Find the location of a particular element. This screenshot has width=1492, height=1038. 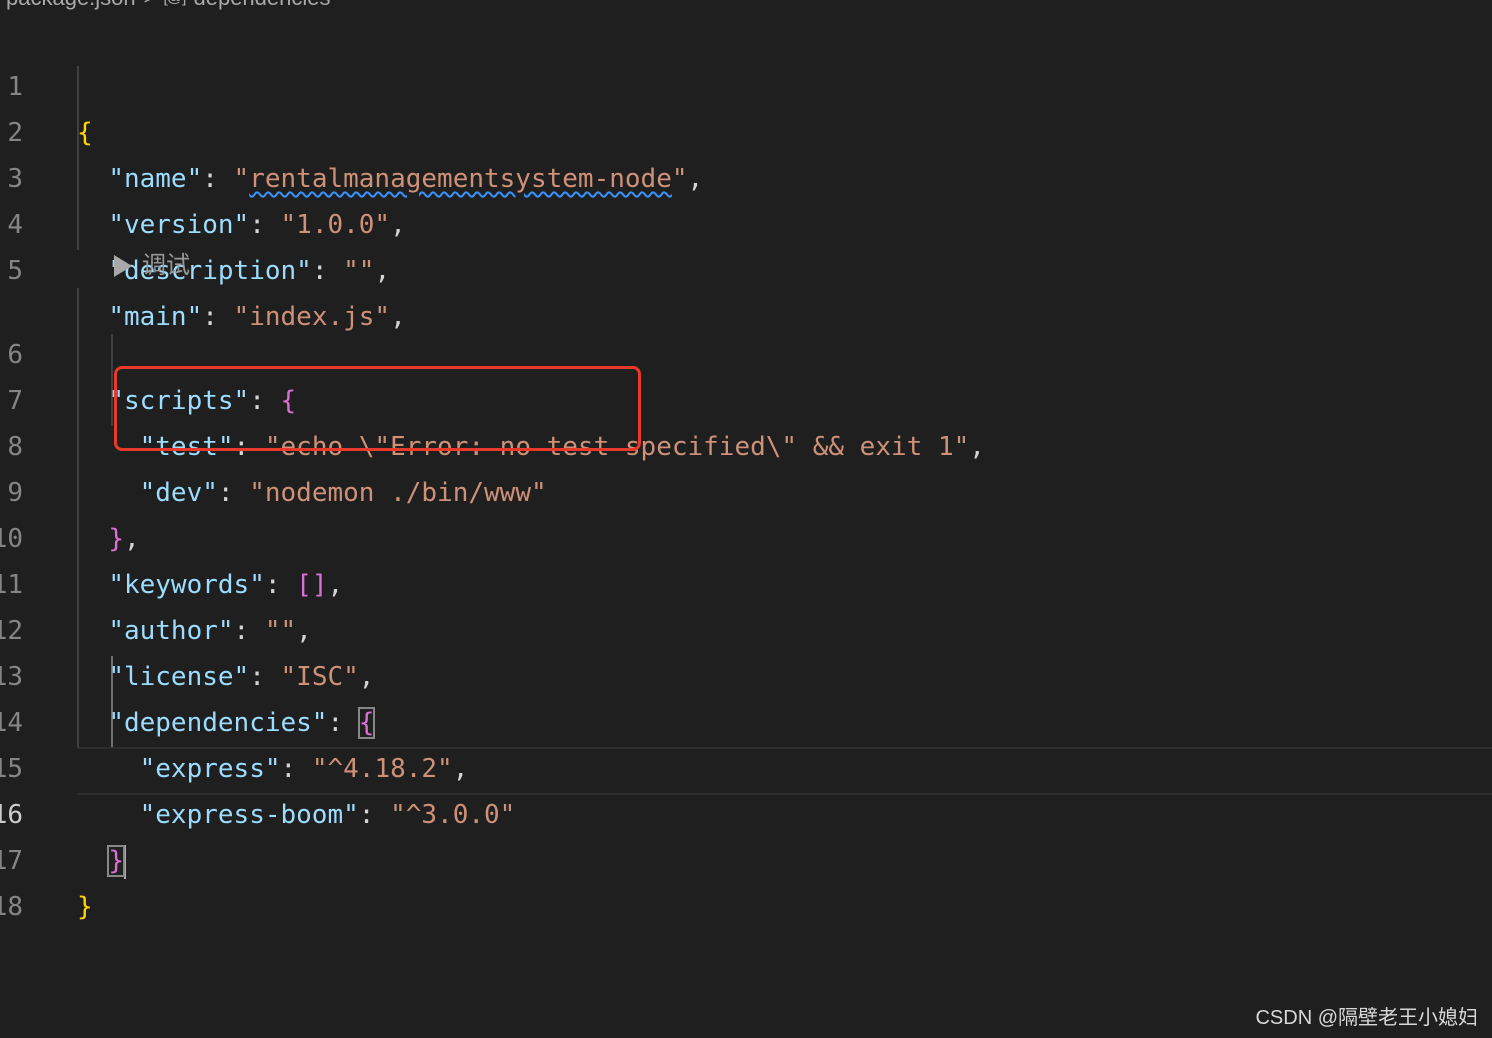

debug-codelens: 调试 is located at coordinates (152, 266).